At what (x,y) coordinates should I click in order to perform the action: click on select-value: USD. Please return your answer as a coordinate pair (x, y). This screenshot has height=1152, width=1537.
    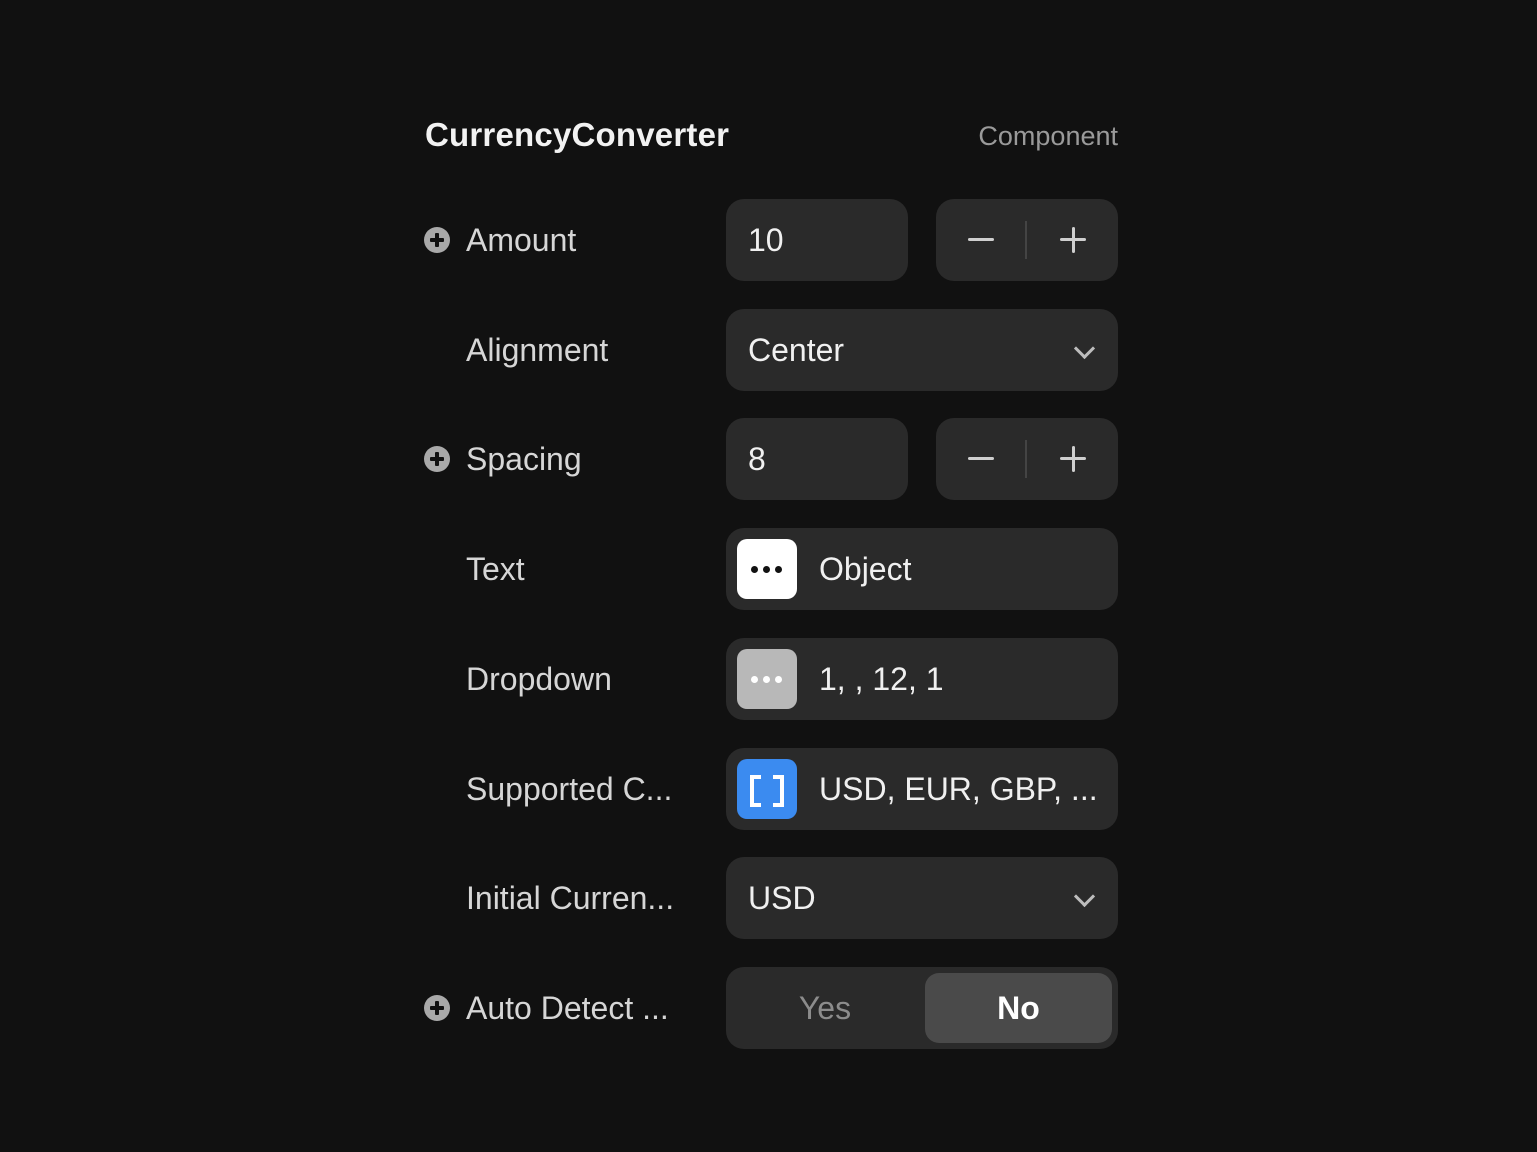
    Looking at the image, I should click on (782, 898).